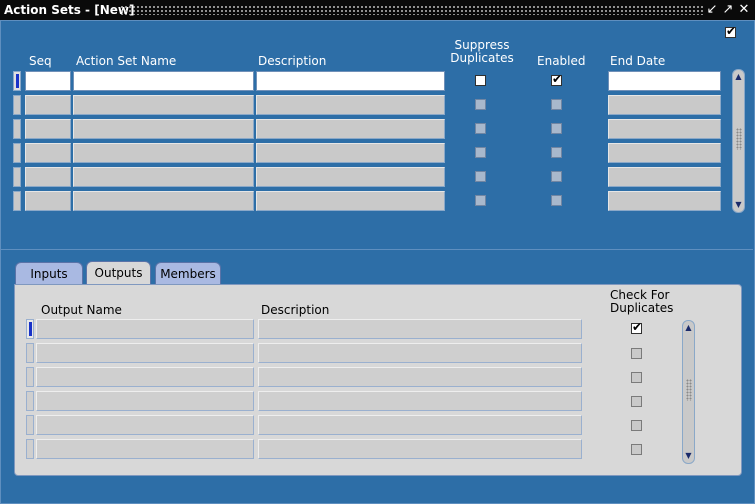 The image size is (755, 504). I want to click on tab-inputs: Inputs, so click(49, 273).